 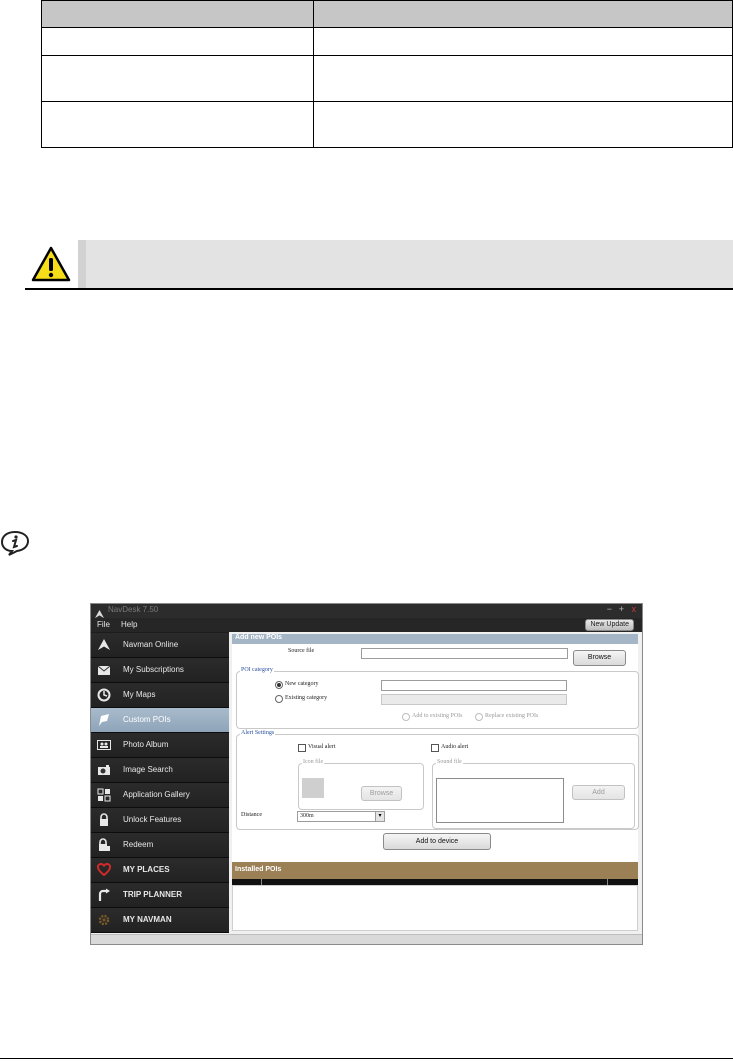 I want to click on sidebar-item-my-maps: My Maps, so click(x=160, y=695).